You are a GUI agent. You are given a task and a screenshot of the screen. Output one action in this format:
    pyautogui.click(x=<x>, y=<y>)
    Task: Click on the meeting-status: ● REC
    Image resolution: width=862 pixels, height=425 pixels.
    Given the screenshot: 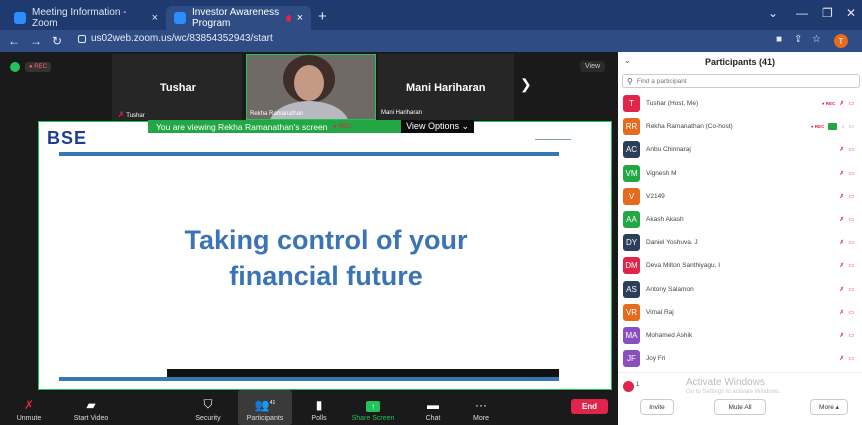 What is the action you would take?
    pyautogui.click(x=30, y=67)
    